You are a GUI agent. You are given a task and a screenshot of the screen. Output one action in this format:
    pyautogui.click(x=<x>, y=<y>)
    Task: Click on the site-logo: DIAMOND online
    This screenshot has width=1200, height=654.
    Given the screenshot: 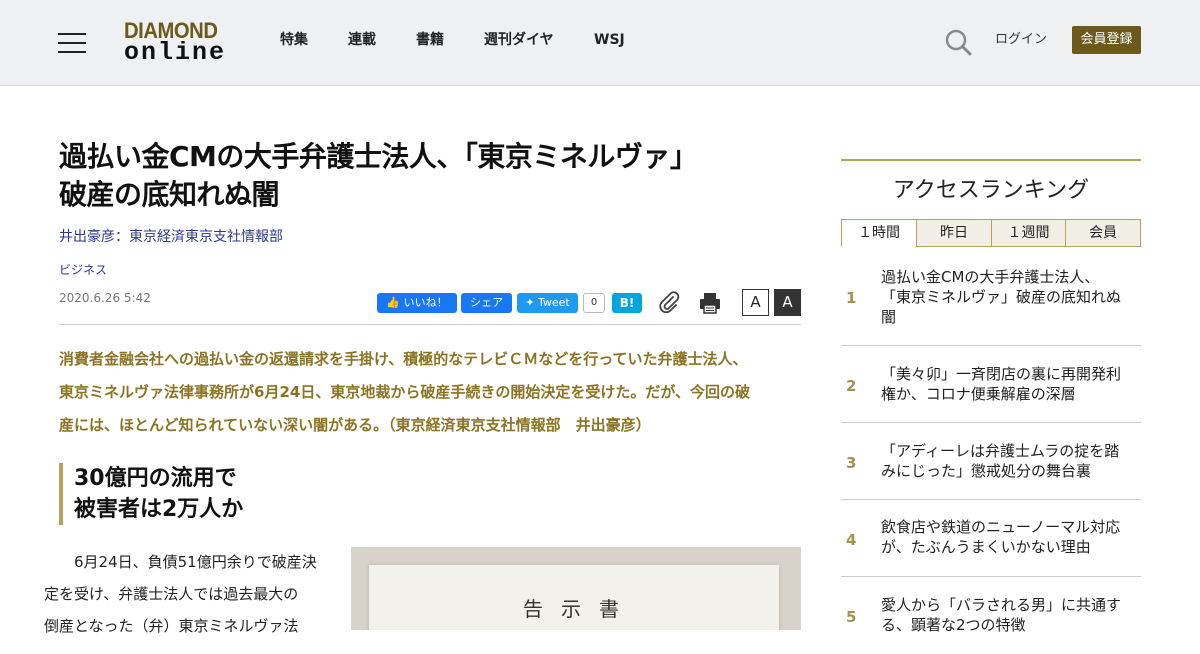 What is the action you would take?
    pyautogui.click(x=176, y=43)
    